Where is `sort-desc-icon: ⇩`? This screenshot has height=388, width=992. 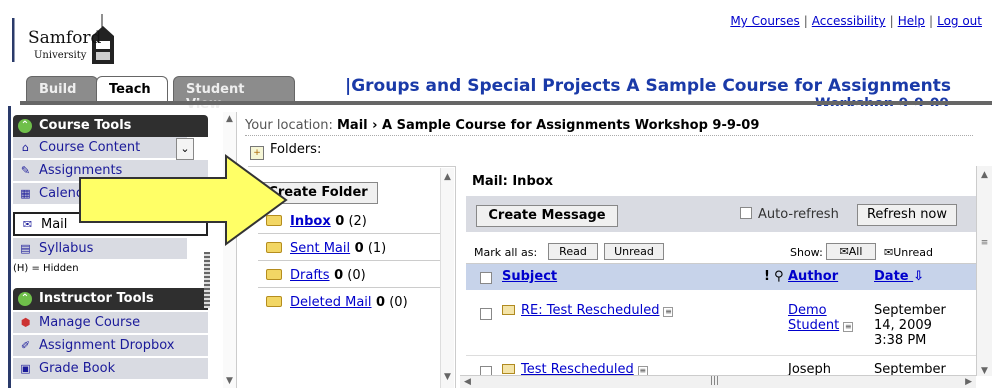
sort-desc-icon: ⇩ is located at coordinates (919, 276).